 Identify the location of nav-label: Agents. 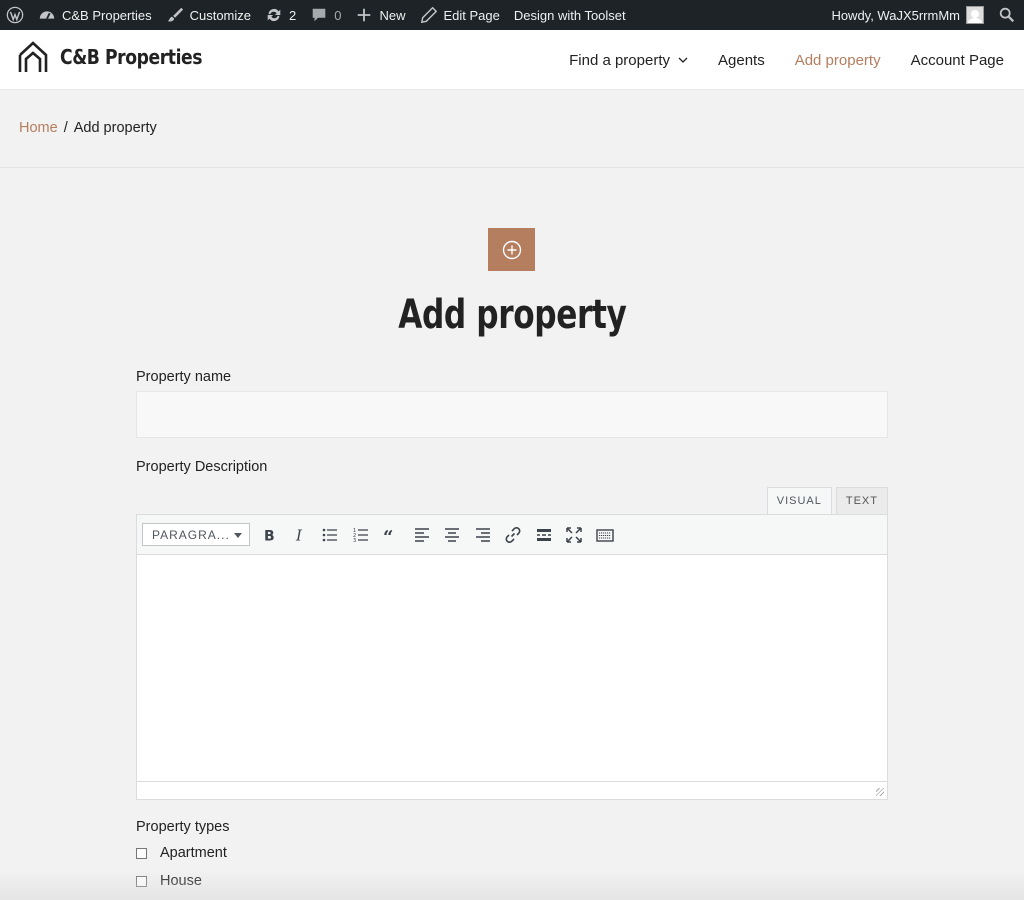
(741, 60).